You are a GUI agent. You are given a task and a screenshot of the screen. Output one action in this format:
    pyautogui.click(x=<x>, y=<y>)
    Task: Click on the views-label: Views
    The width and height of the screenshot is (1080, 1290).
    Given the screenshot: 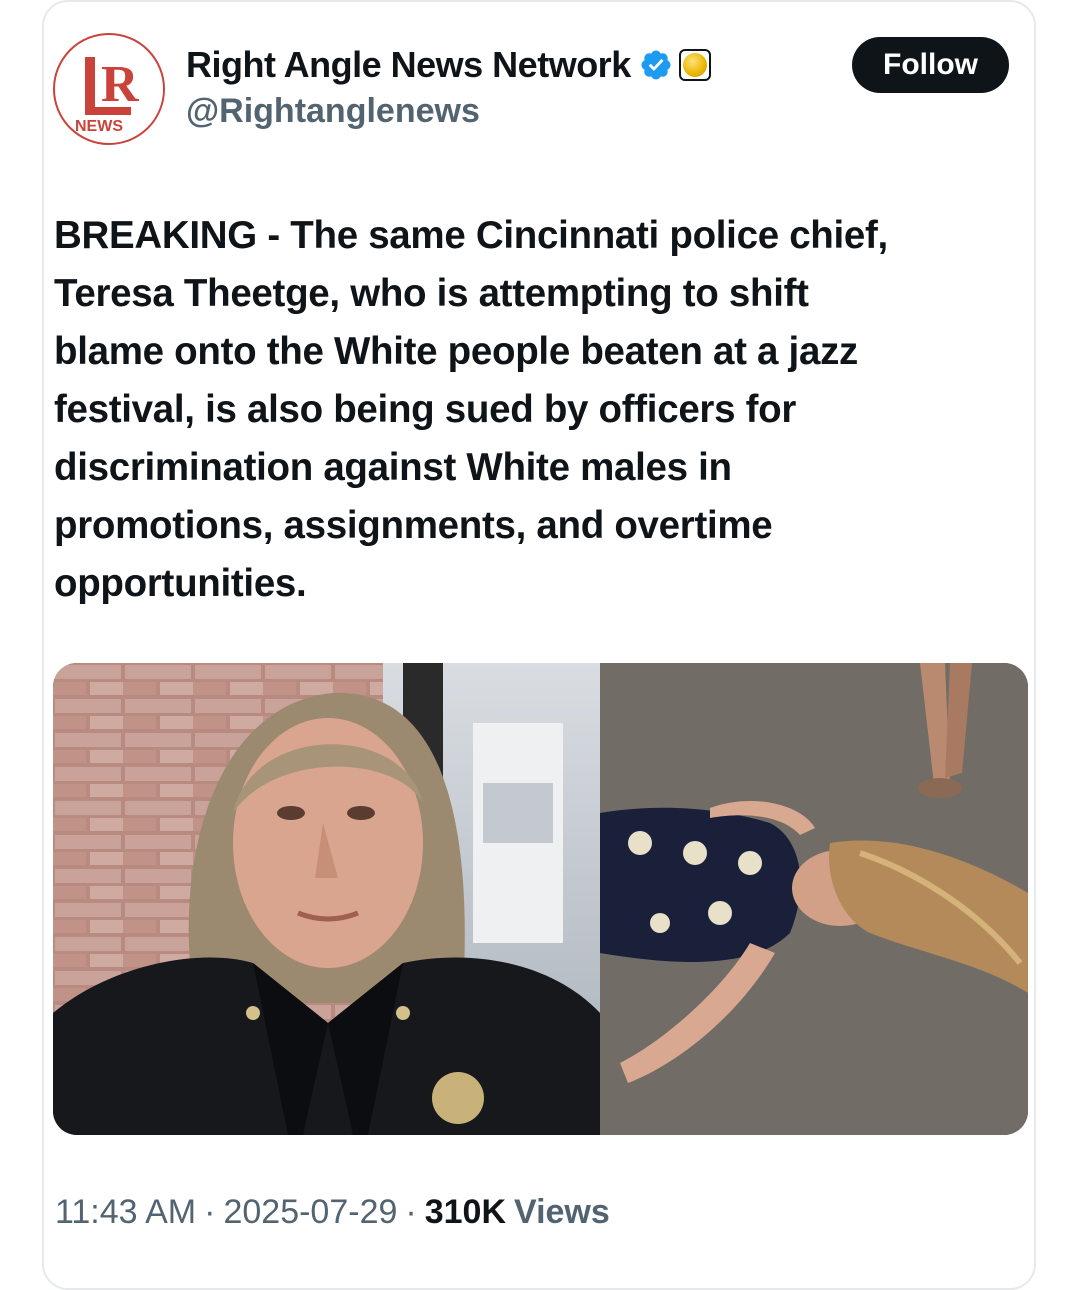 What is the action you would take?
    pyautogui.click(x=562, y=1212)
    